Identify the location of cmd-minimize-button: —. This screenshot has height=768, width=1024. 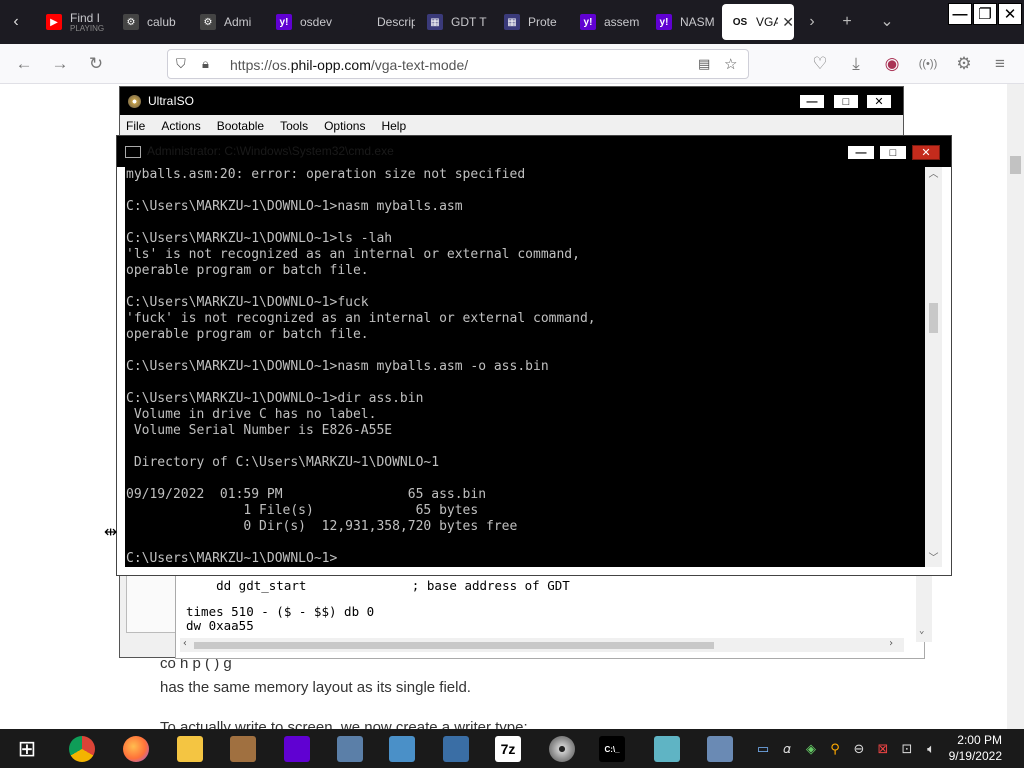
(861, 152).